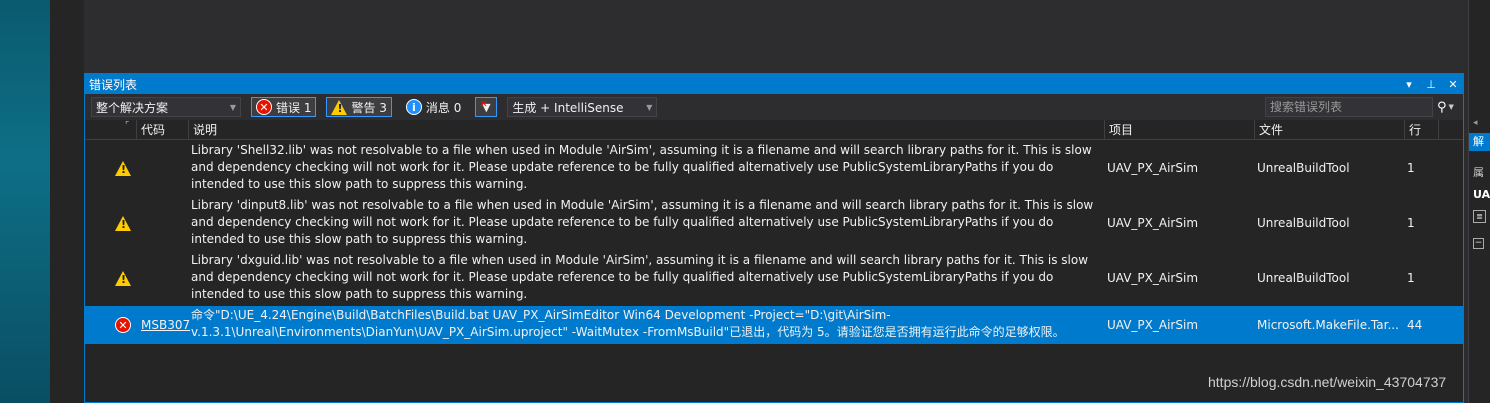  I want to click on sort-icon: ⌜, so click(127, 126).